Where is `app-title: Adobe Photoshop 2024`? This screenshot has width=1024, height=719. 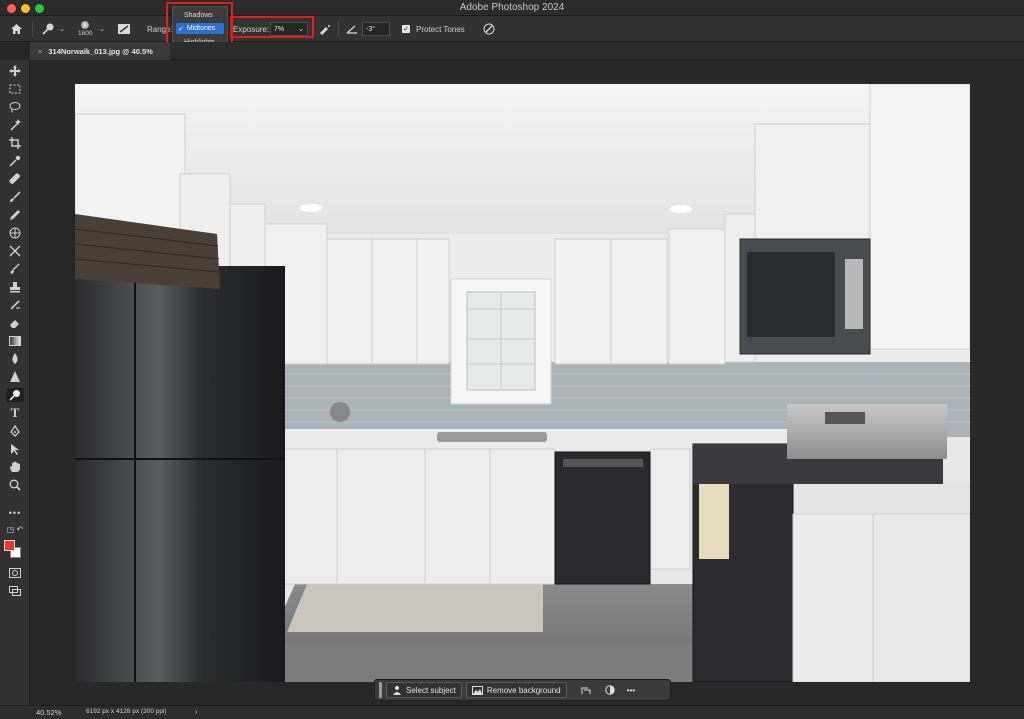 app-title: Adobe Photoshop 2024 is located at coordinates (512, 7).